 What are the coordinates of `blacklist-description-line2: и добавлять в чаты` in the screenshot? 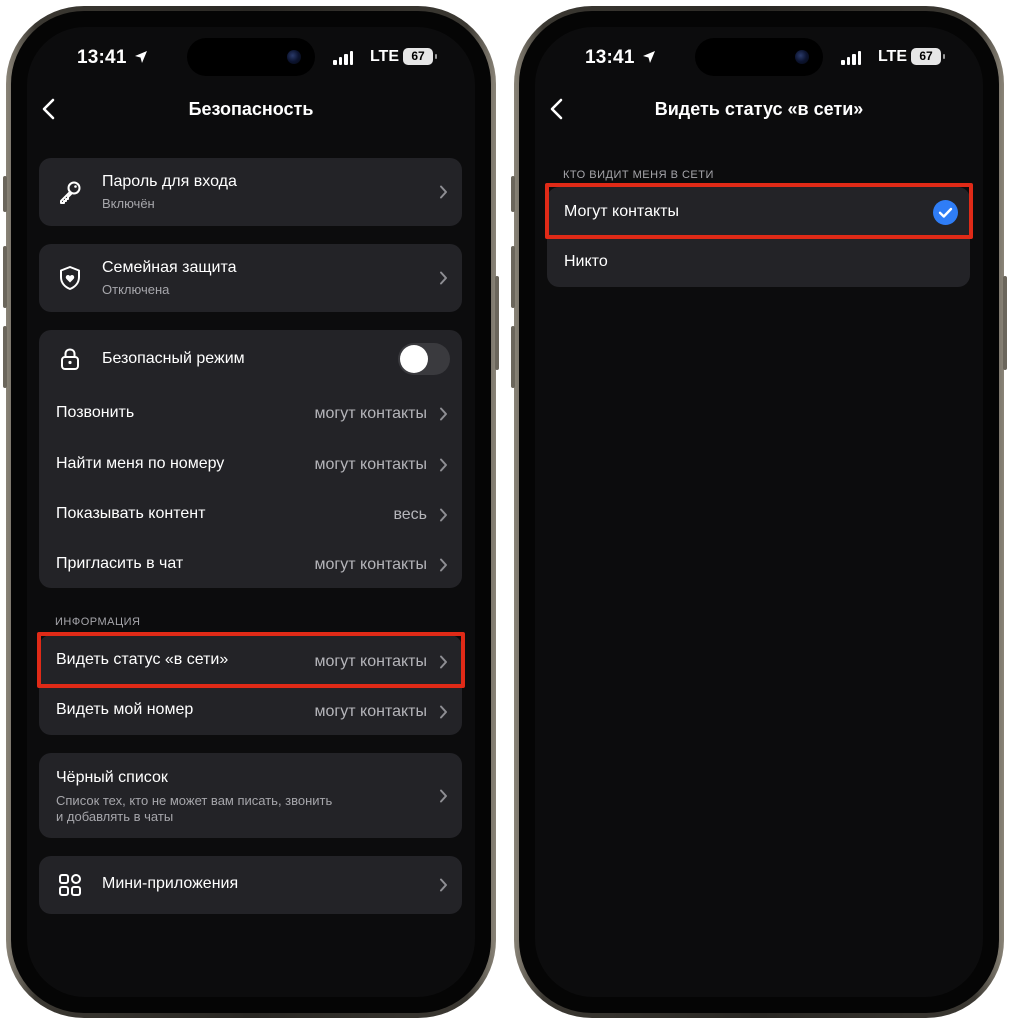 It's located at (115, 816).